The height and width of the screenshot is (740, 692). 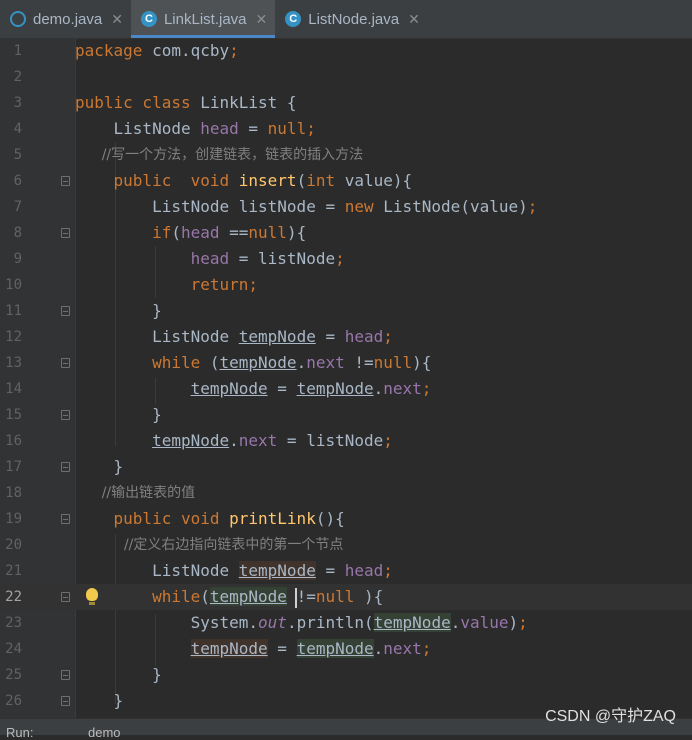 I want to click on tab-label: LinkList.java, so click(x=205, y=19).